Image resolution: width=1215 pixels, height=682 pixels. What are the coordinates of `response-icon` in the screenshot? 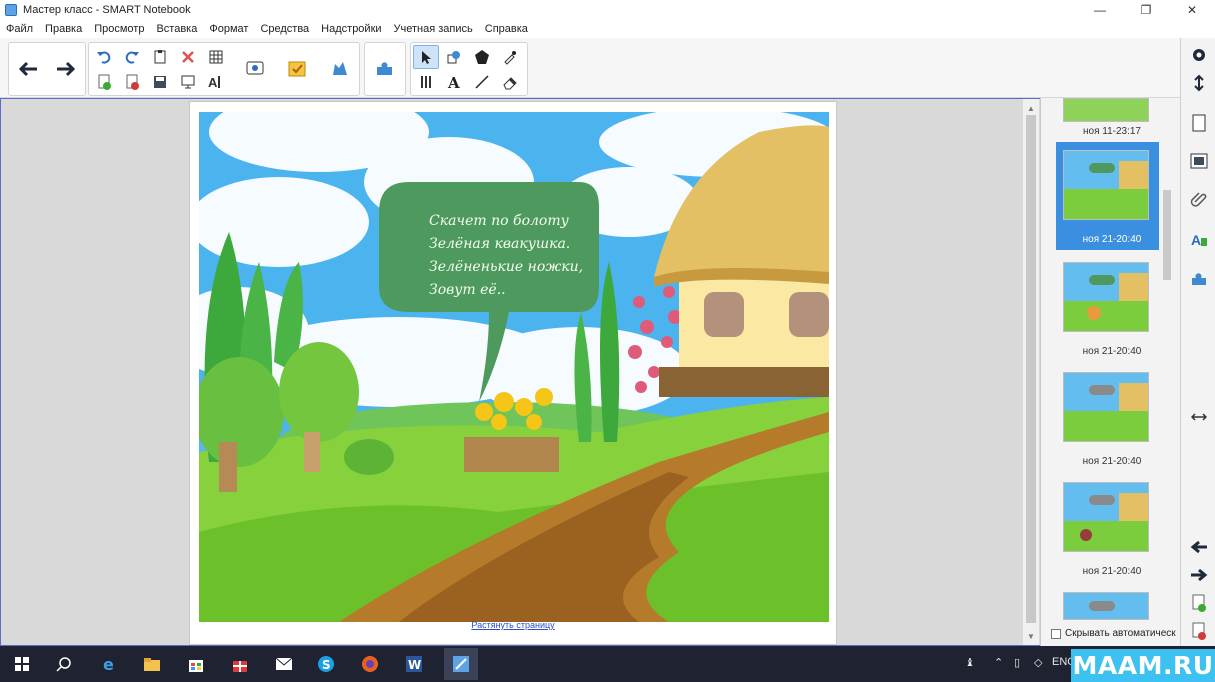 It's located at (298, 69).